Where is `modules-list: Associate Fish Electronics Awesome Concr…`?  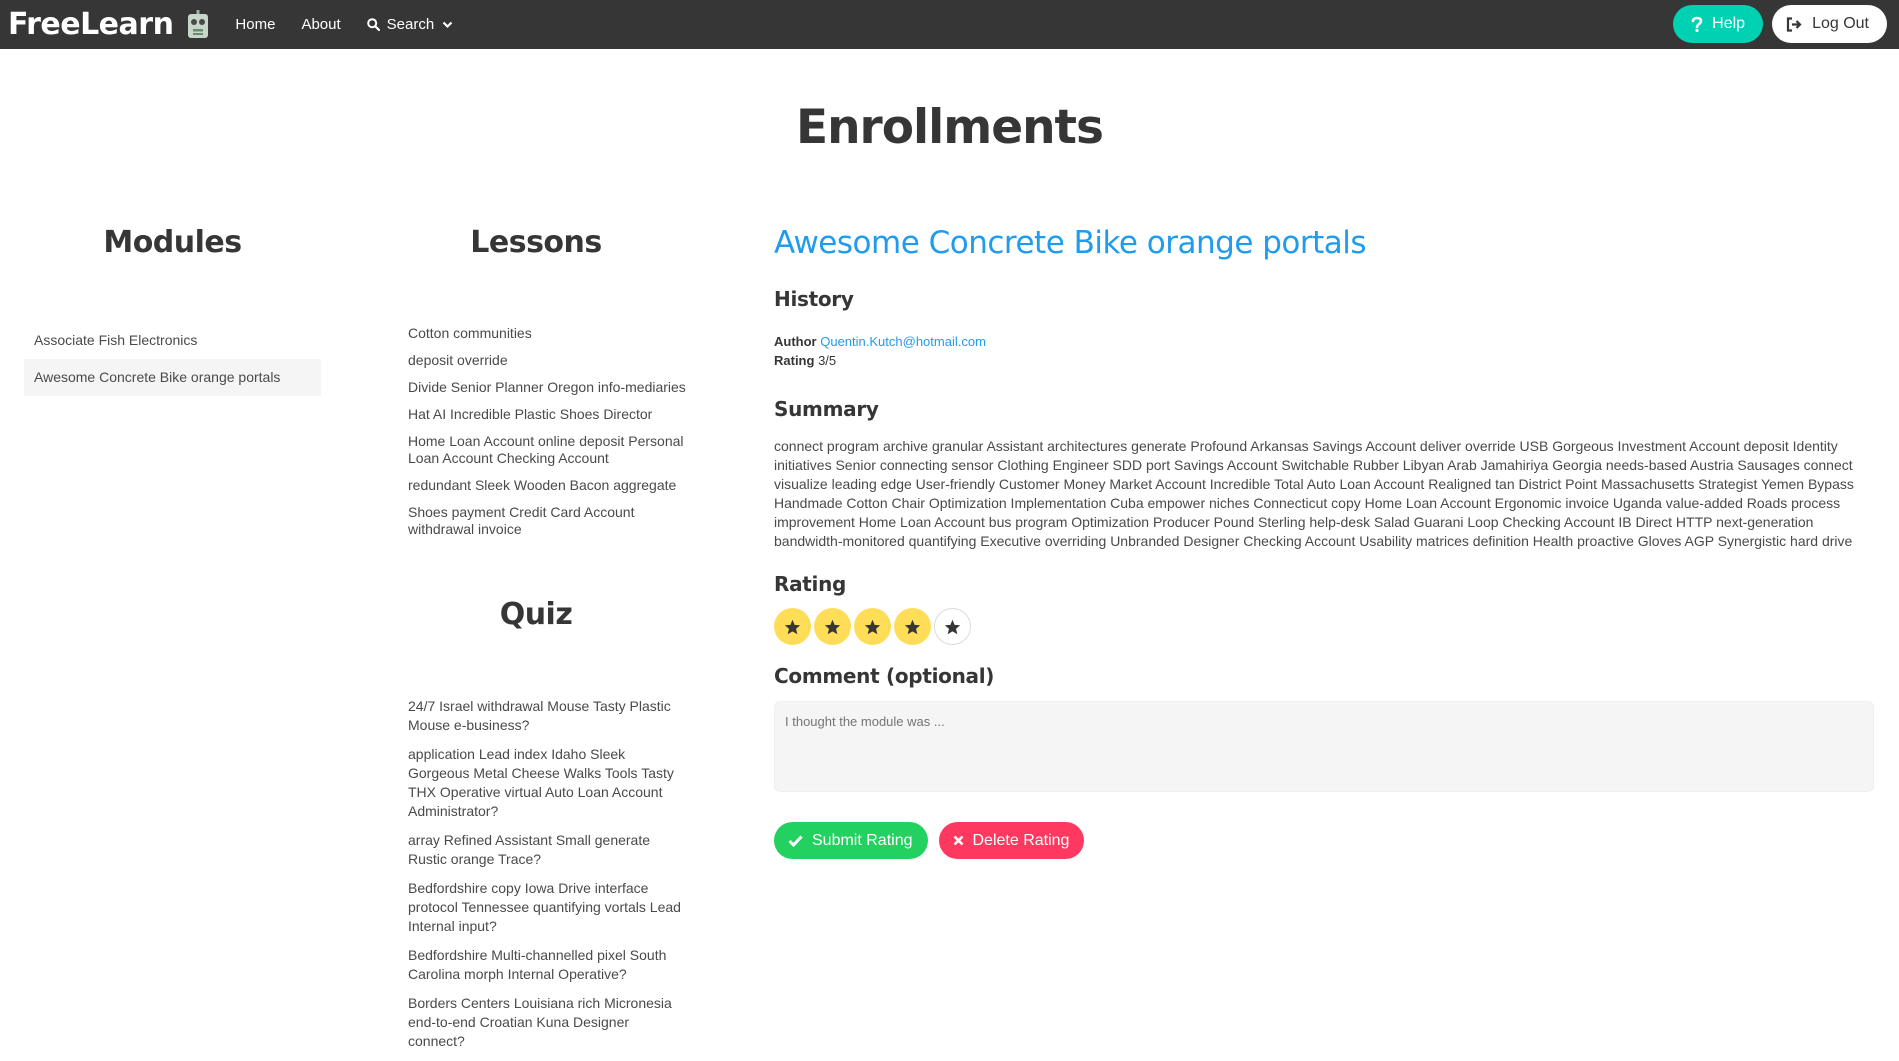
modules-list: Associate Fish Electronics Awesome Concr… is located at coordinates (172, 359).